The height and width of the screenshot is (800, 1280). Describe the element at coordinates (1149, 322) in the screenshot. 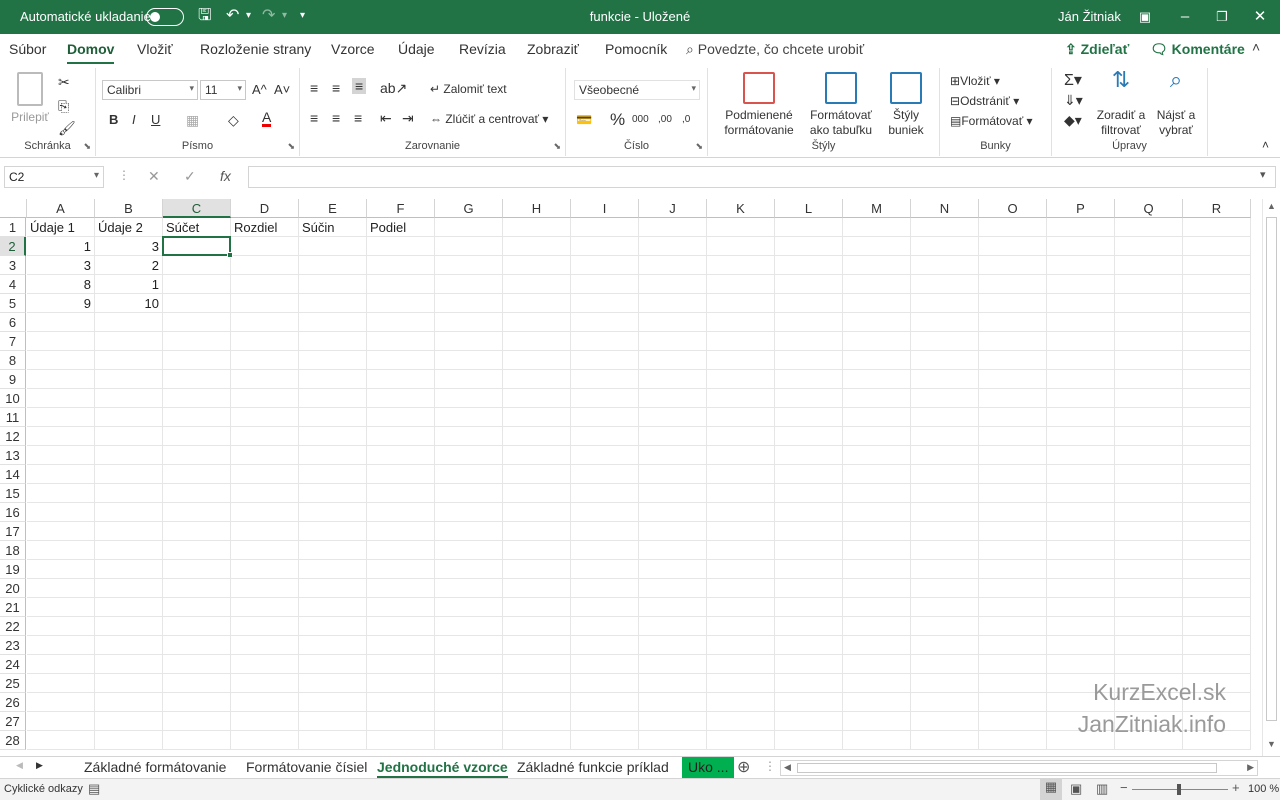

I see `cell-q6` at that location.